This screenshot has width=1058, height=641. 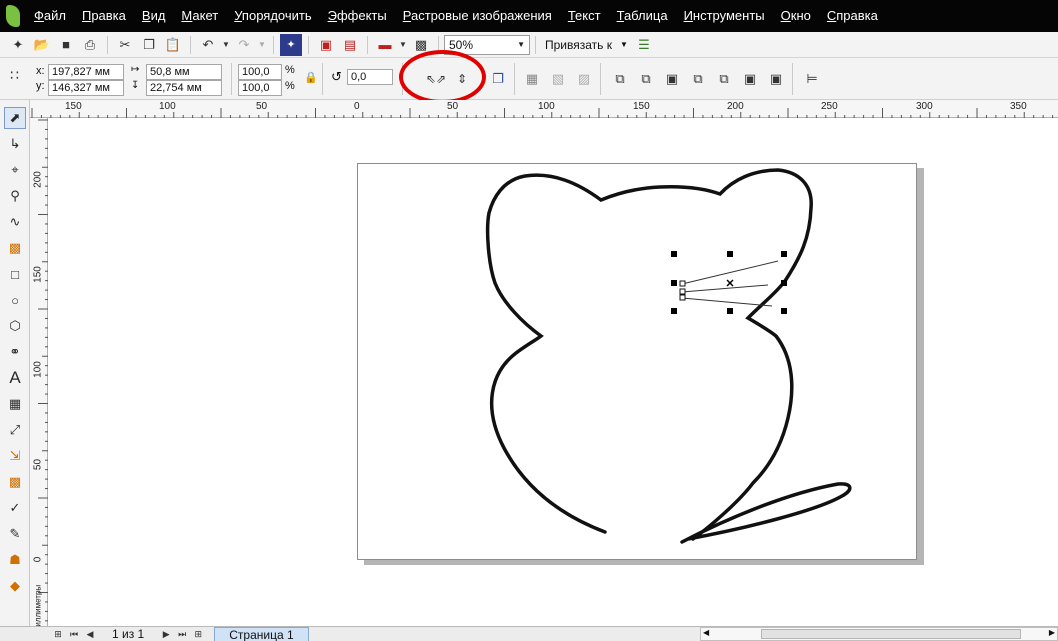 I want to click on ellipse-tool-icon: ○, so click(x=15, y=300).